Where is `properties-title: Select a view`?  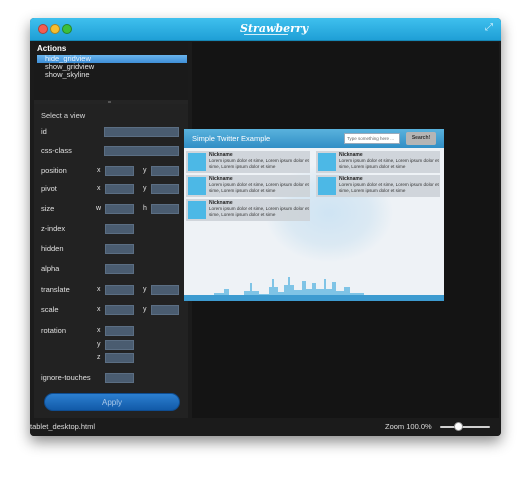
properties-title: Select a view is located at coordinates (63, 115).